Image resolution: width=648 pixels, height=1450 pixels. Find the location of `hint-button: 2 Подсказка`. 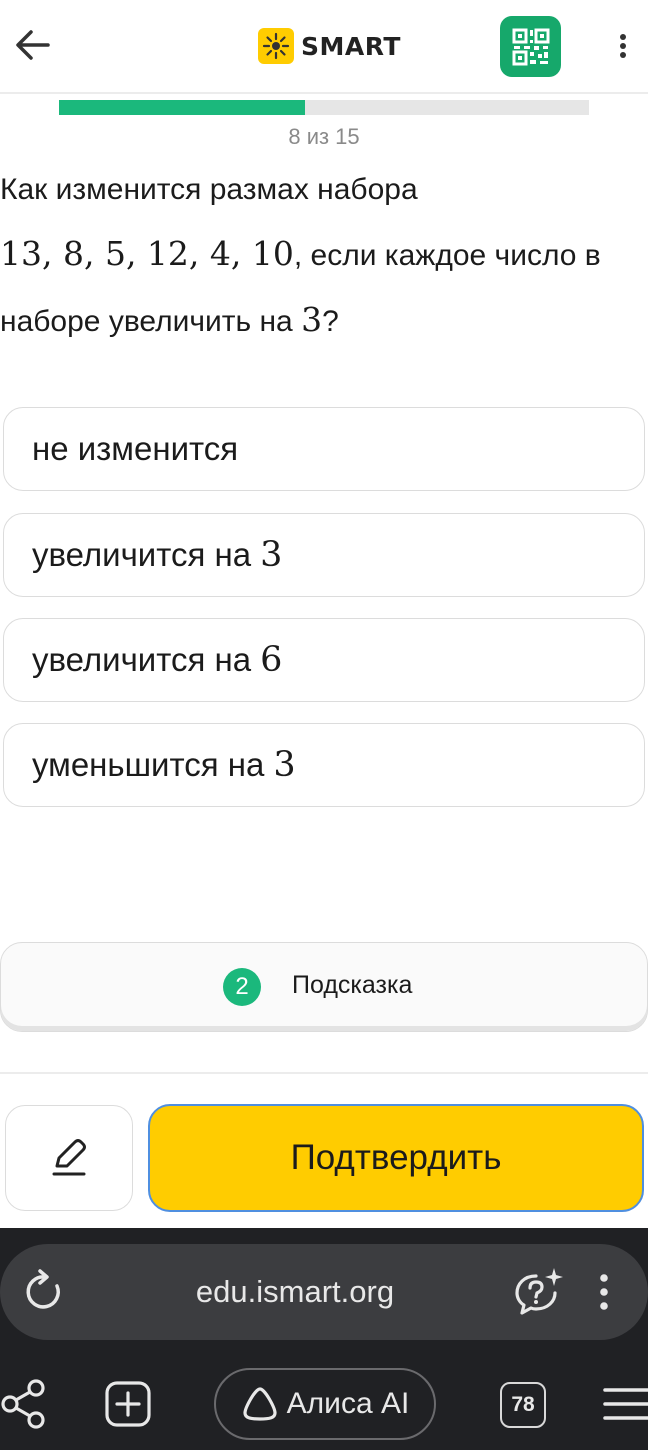

hint-button: 2 Подсказка is located at coordinates (324, 987).